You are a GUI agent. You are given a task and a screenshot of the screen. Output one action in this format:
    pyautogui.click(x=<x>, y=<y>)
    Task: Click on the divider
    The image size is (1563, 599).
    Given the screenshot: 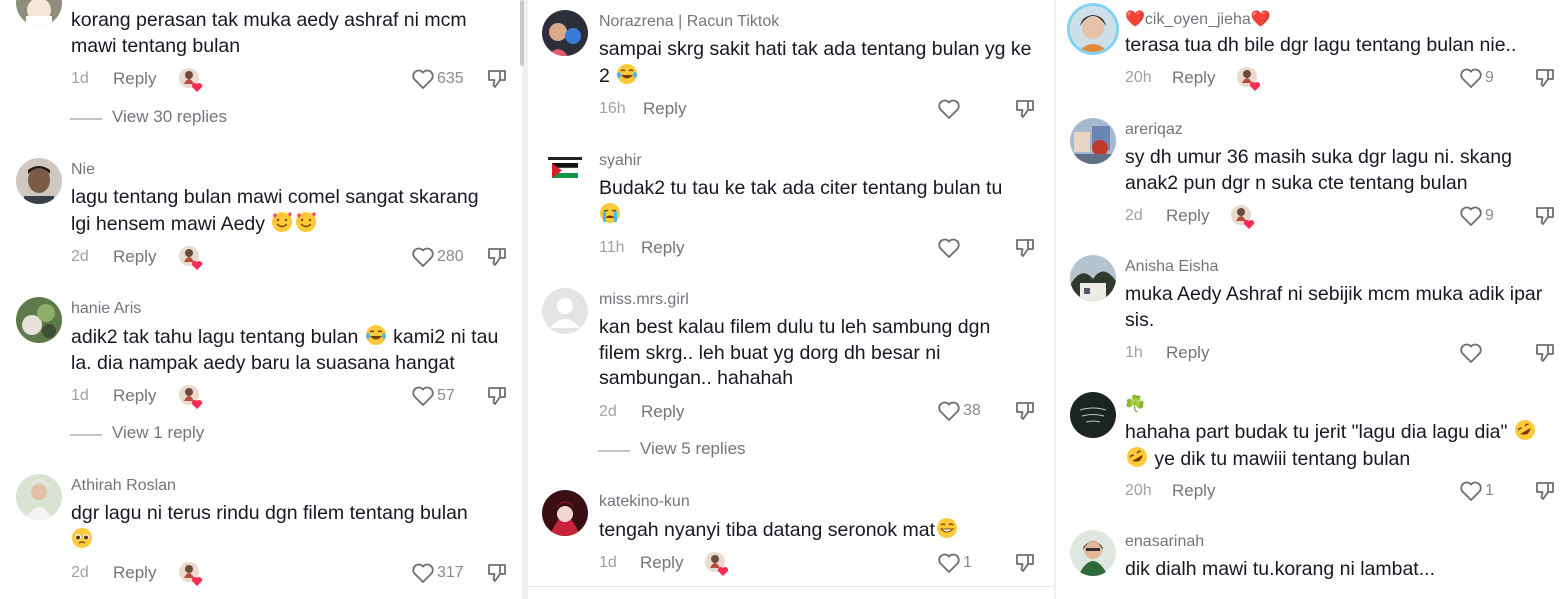 What is the action you would take?
    pyautogui.click(x=791, y=586)
    